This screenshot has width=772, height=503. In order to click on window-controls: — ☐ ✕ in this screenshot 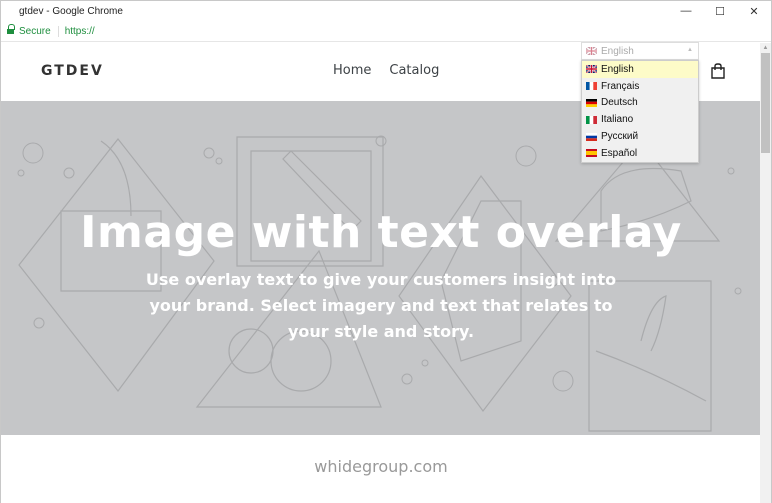, I will do `click(720, 11)`.